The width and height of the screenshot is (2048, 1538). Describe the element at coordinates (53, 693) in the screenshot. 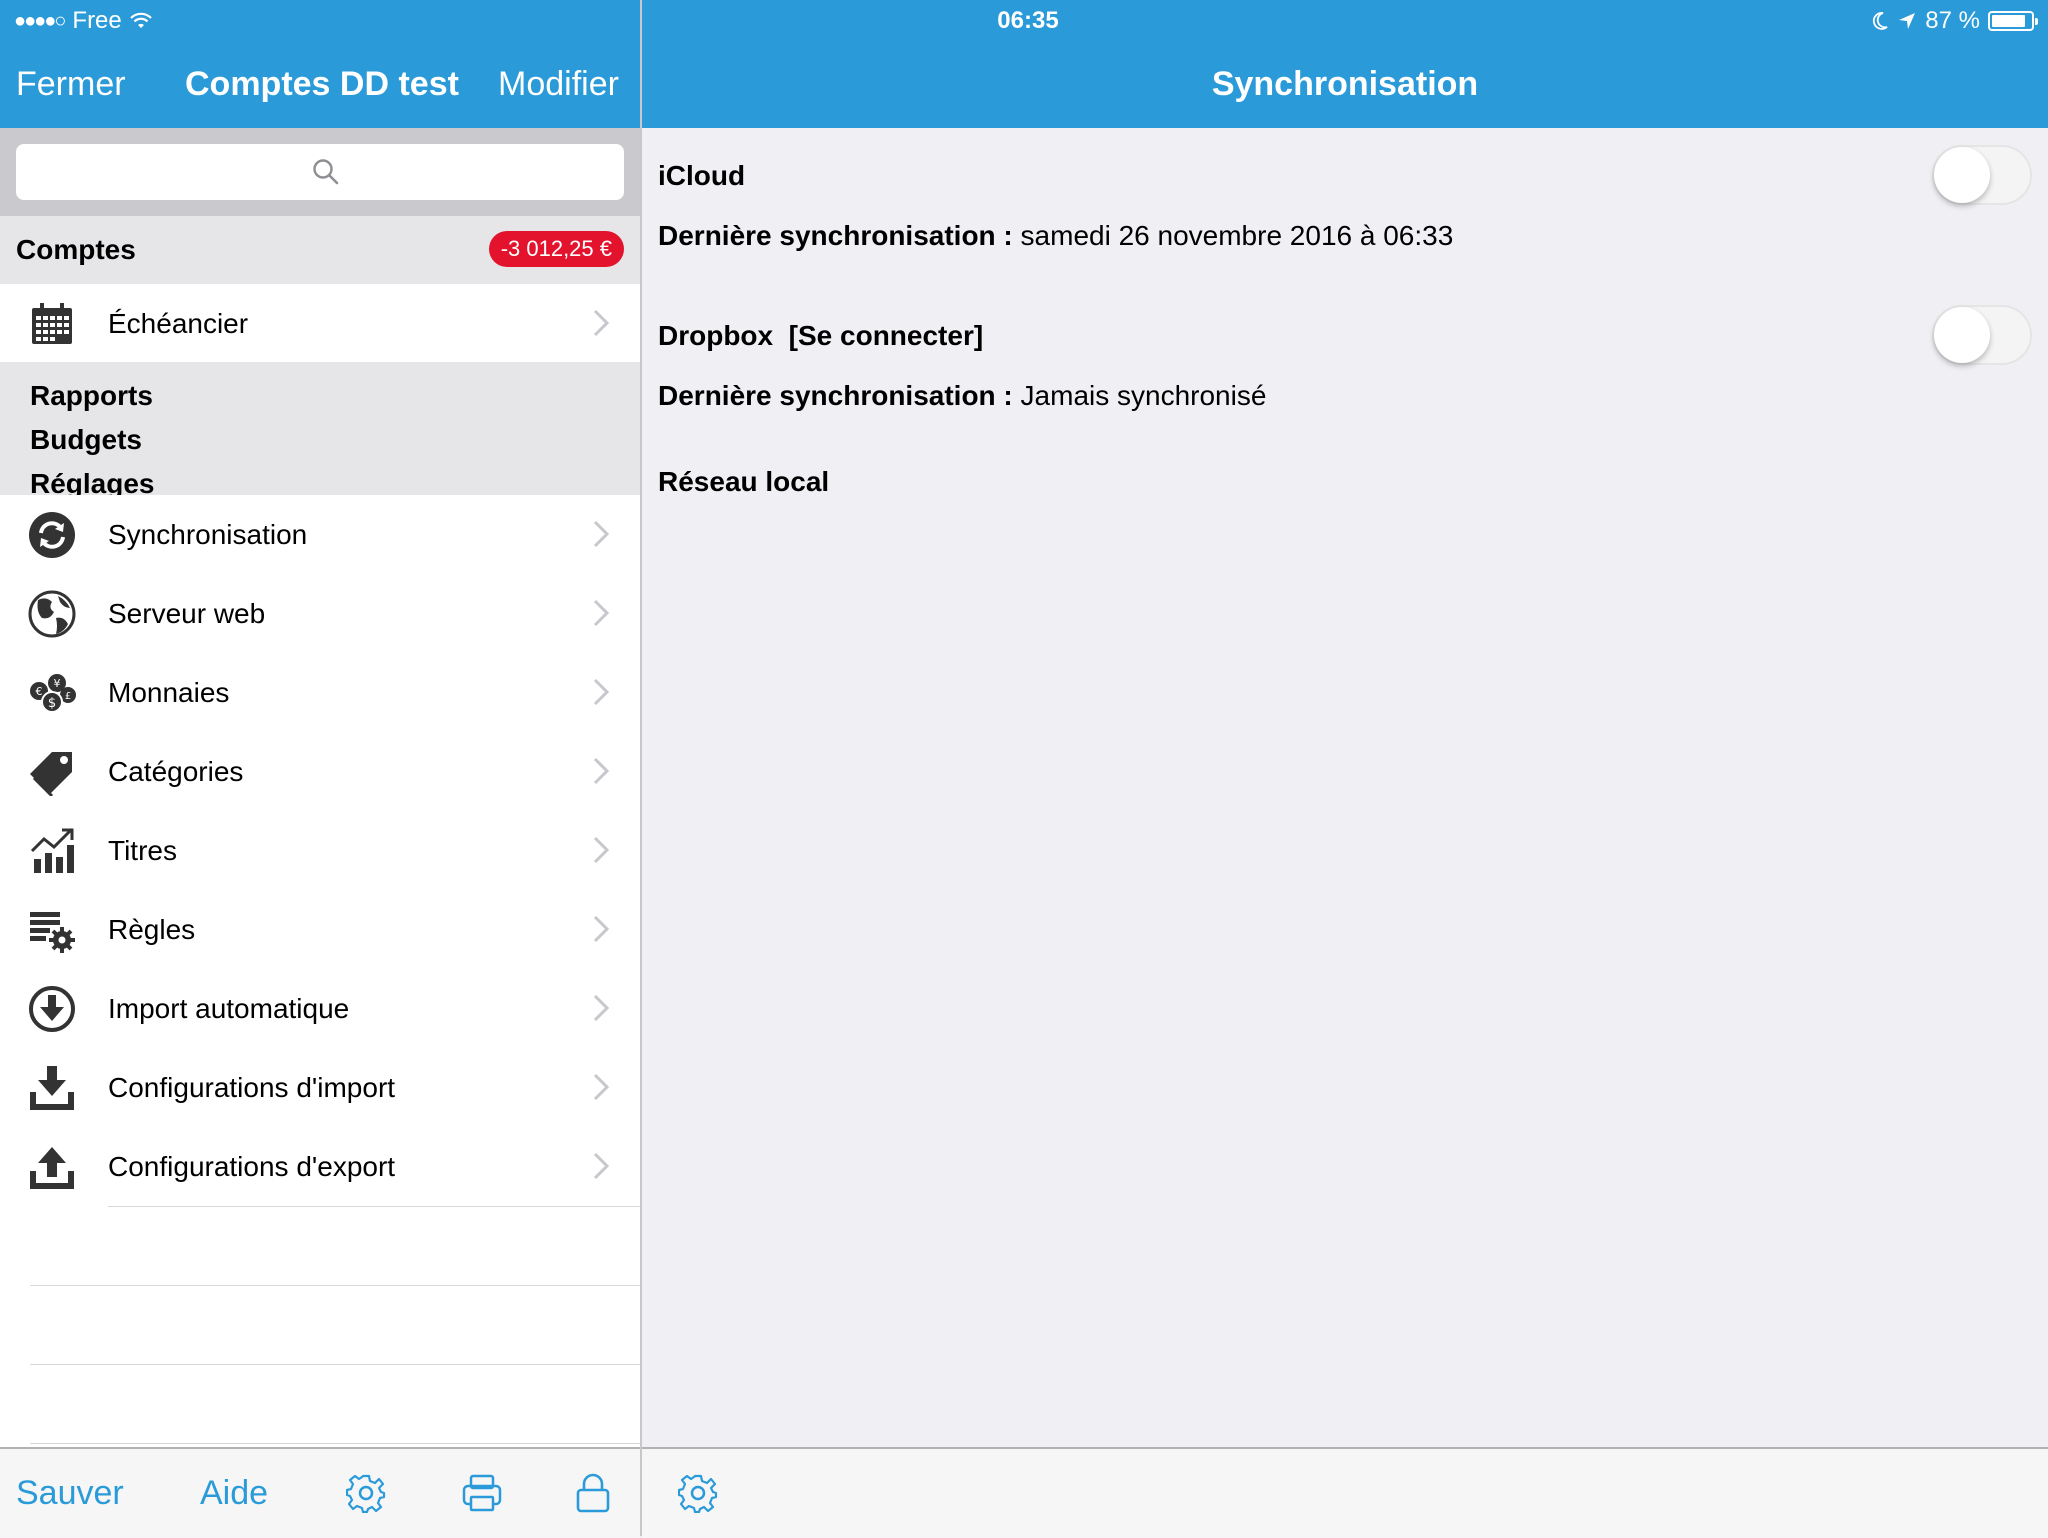

I see `currencies-icon: € ¥ £ $` at that location.